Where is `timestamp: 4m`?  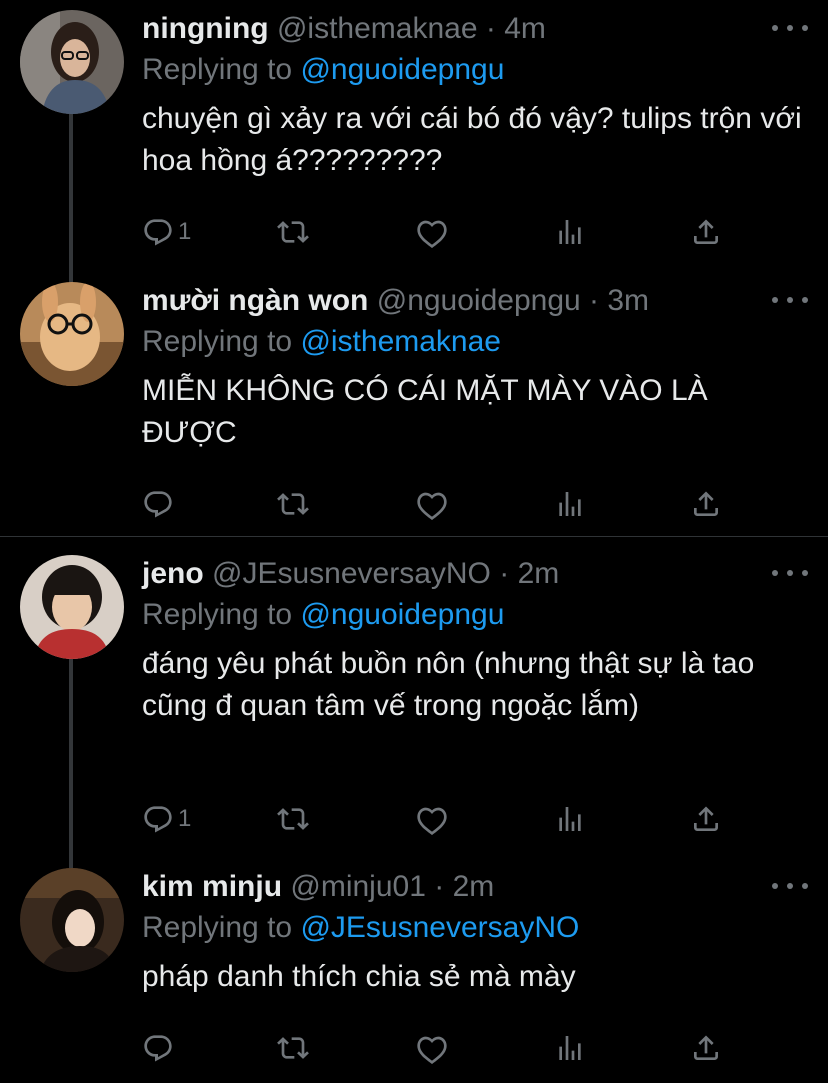 timestamp: 4m is located at coordinates (525, 28).